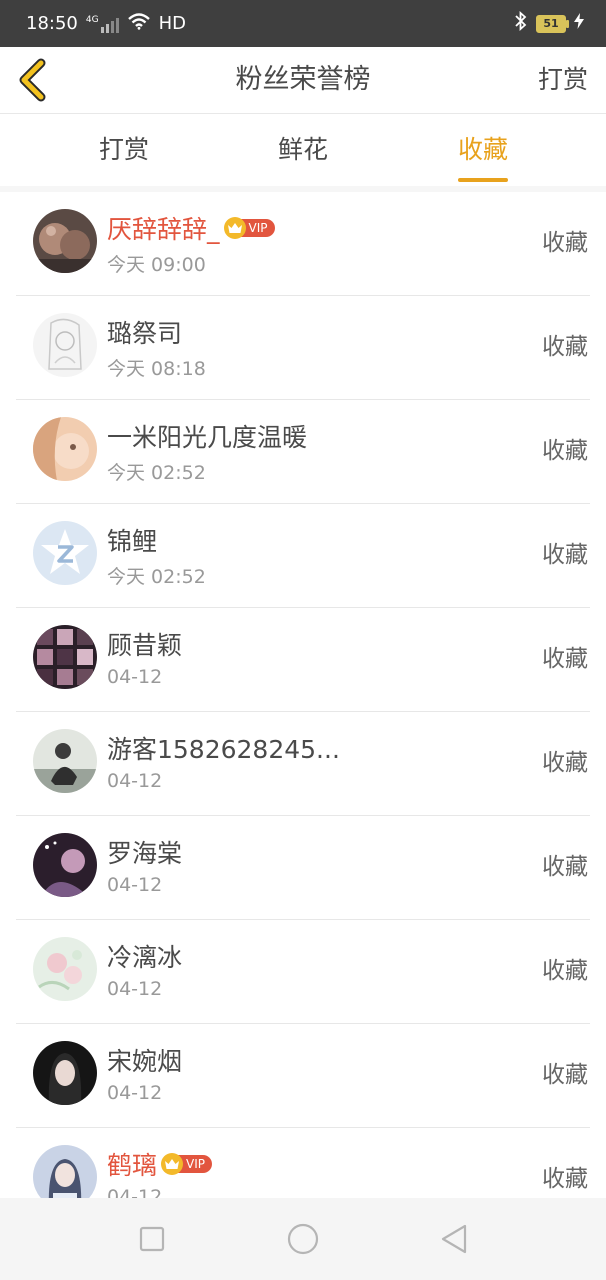  What do you see at coordinates (563, 80) in the screenshot?
I see `reward-button: 打赏` at bounding box center [563, 80].